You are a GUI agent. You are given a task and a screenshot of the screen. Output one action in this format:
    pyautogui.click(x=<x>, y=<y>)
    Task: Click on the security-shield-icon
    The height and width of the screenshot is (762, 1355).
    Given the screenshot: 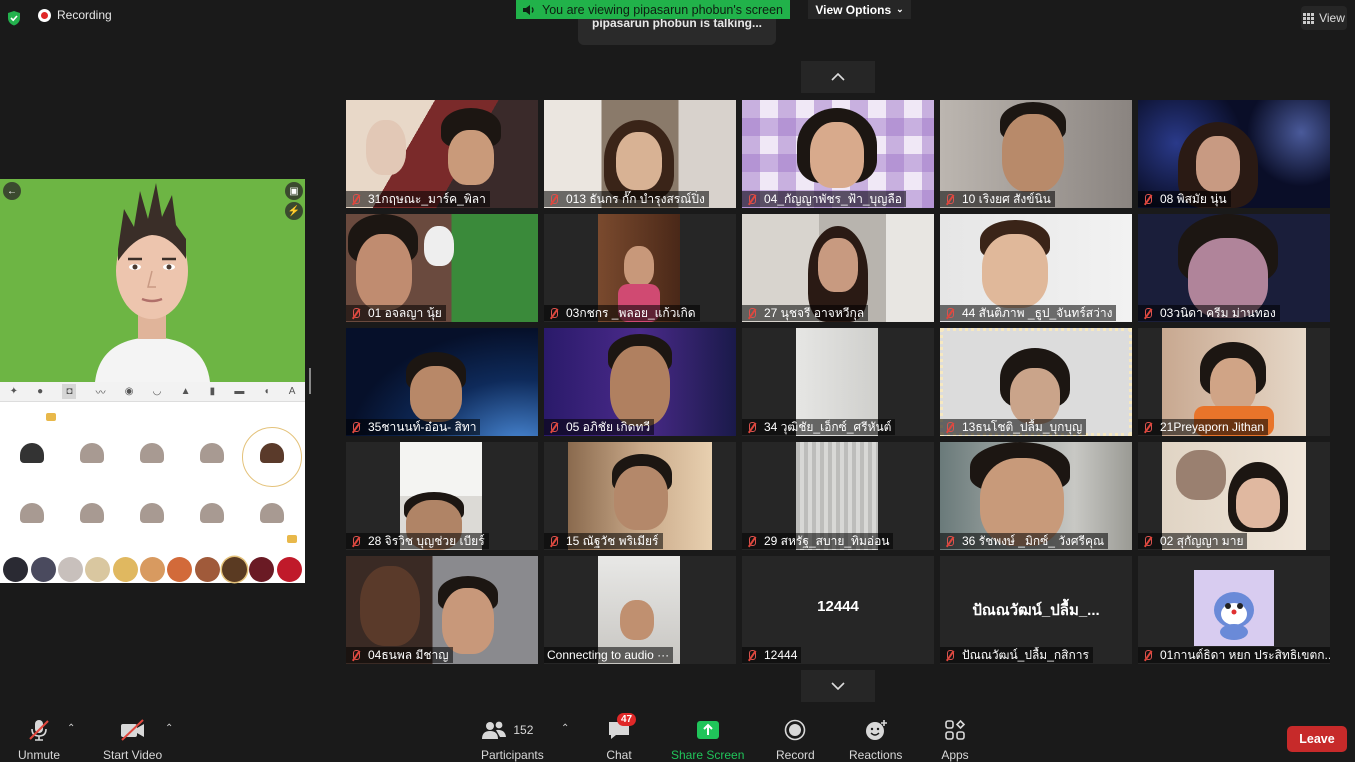 What is the action you would take?
    pyautogui.click(x=14, y=18)
    